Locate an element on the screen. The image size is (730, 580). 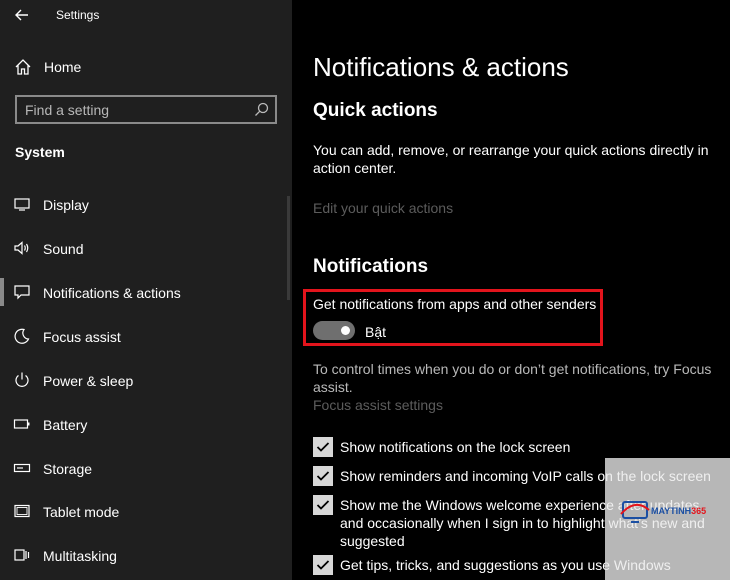
sidebar-item-label: Sound is located at coordinates (63, 249).